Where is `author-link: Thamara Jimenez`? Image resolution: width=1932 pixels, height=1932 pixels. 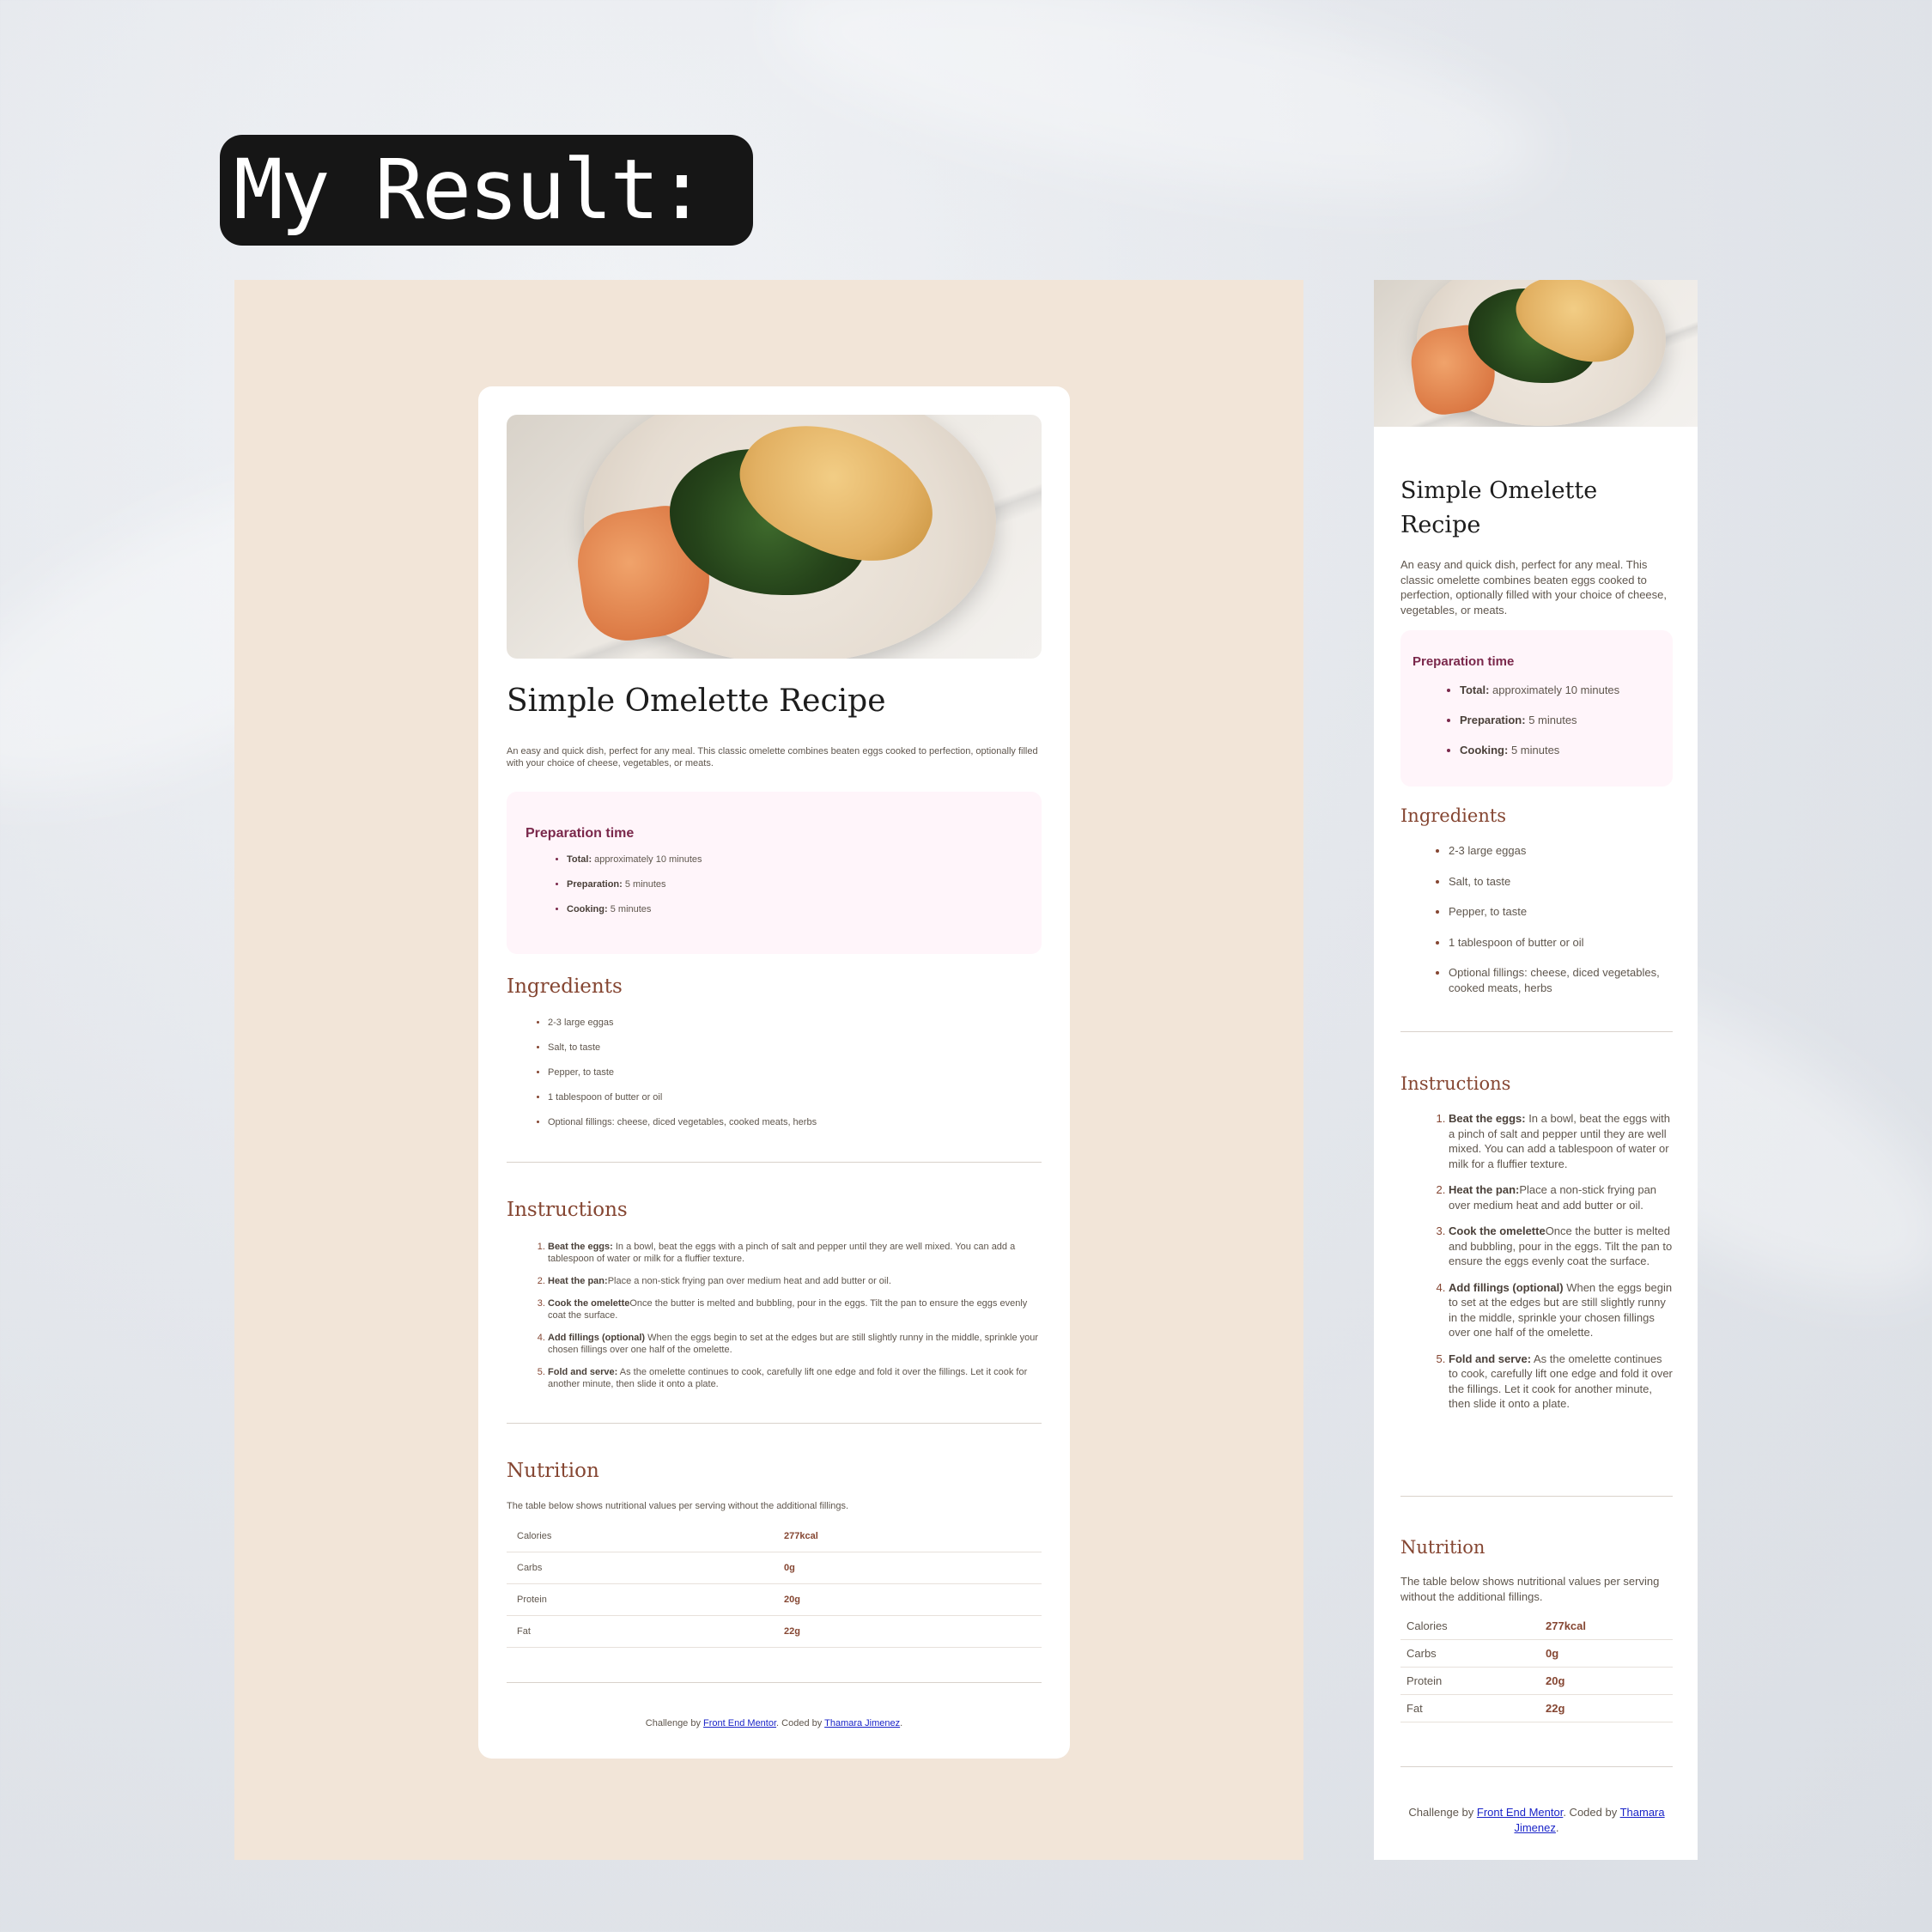
author-link: Thamara Jimenez is located at coordinates (862, 1723).